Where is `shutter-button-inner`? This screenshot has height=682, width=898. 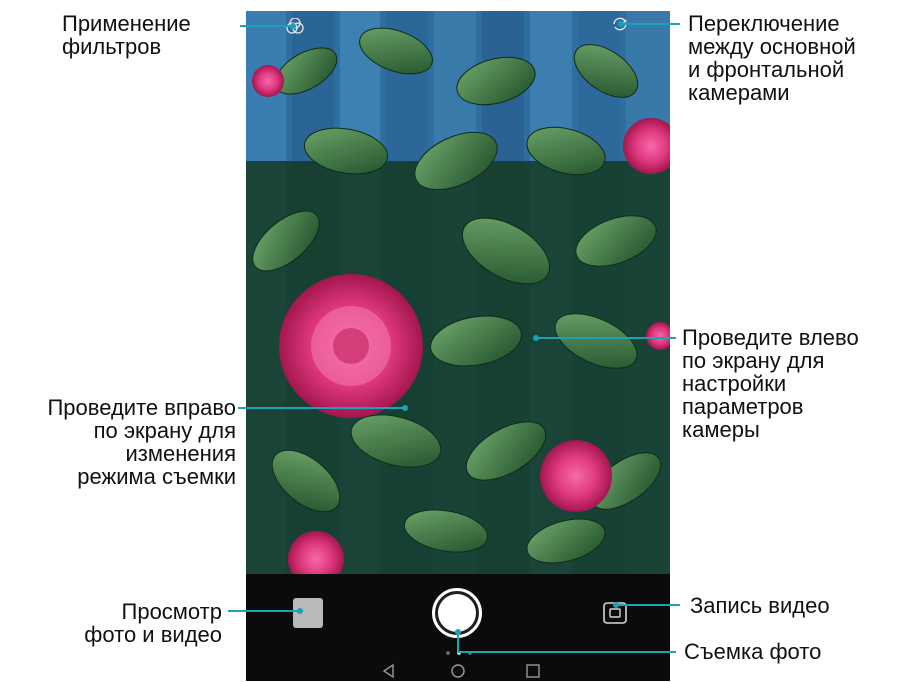 shutter-button-inner is located at coordinates (457, 613).